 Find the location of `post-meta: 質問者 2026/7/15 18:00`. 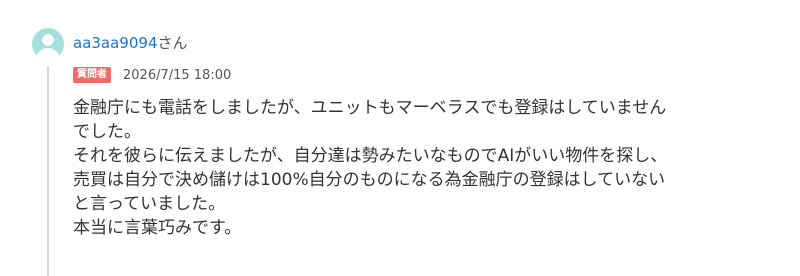

post-meta: 質問者 2026/7/15 18:00 is located at coordinates (152, 75).